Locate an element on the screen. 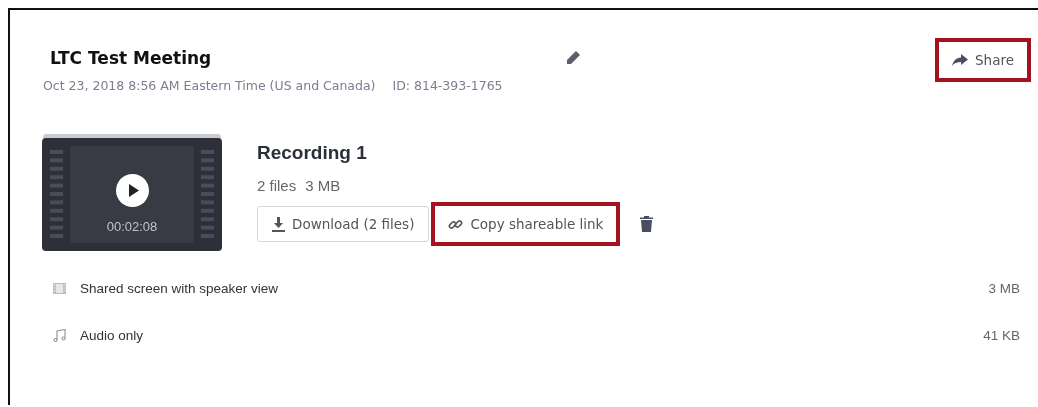 Image resolution: width=1038 pixels, height=407 pixels. file-name: Shared screen with speaker view is located at coordinates (180, 288).